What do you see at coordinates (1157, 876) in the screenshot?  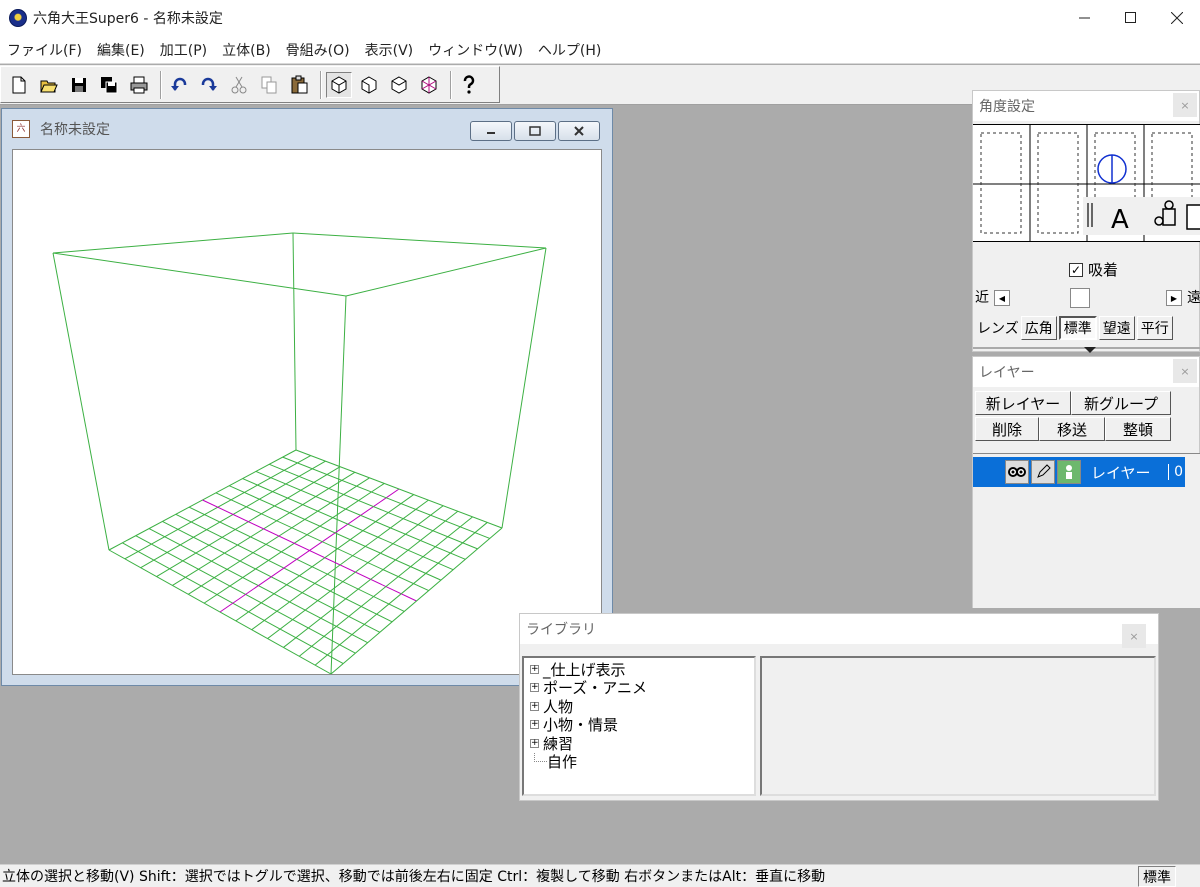 I see `status-mode: 標準` at bounding box center [1157, 876].